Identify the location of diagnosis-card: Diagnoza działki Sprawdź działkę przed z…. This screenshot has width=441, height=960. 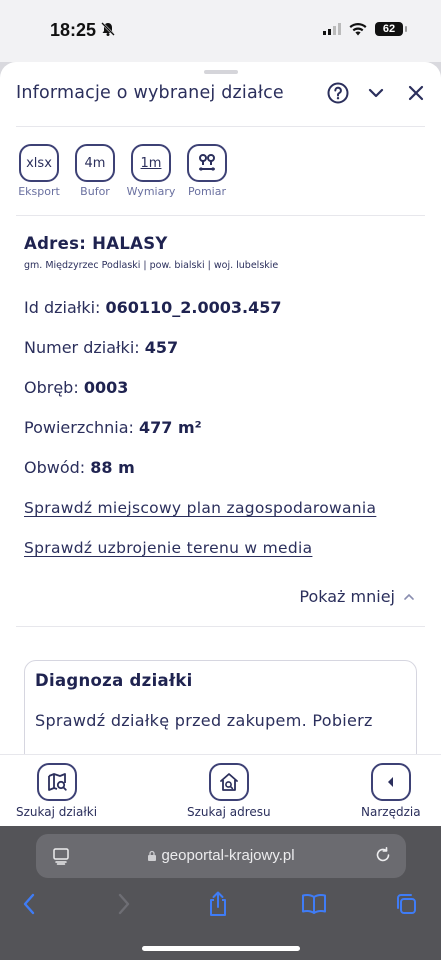
(220, 707).